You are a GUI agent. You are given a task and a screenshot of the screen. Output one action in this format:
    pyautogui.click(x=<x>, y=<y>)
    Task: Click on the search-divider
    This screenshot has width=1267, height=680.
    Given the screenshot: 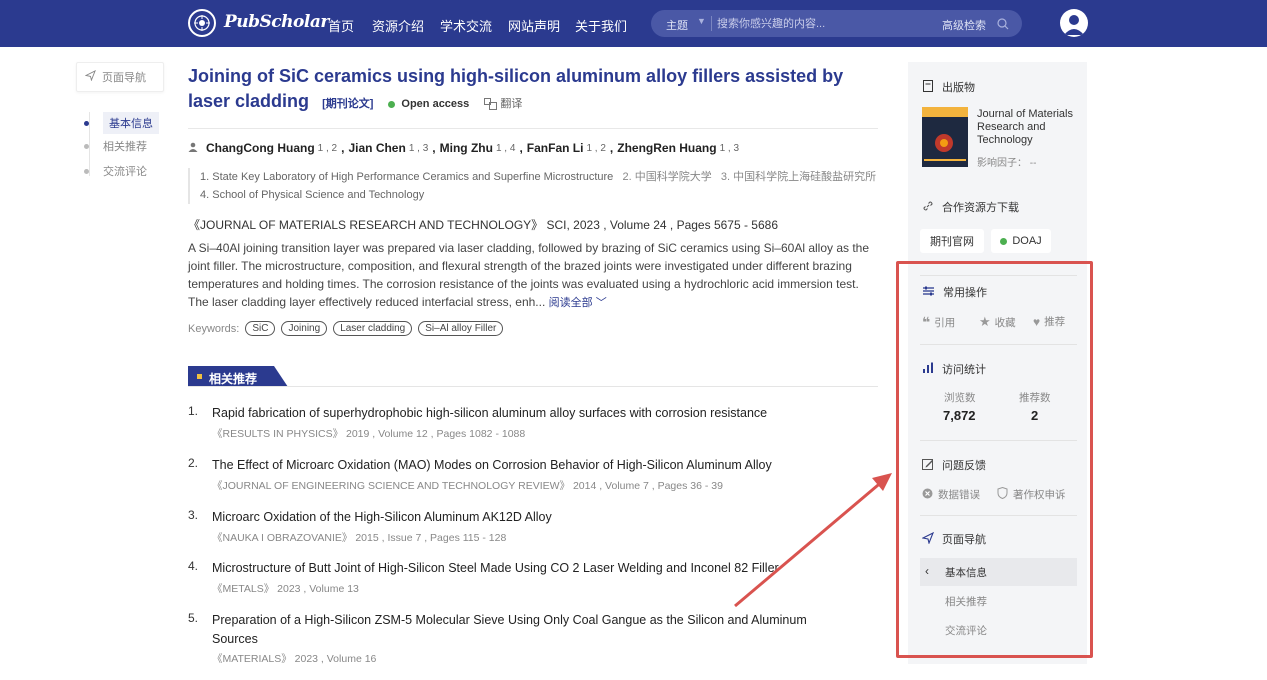 What is the action you would take?
    pyautogui.click(x=711, y=23)
    